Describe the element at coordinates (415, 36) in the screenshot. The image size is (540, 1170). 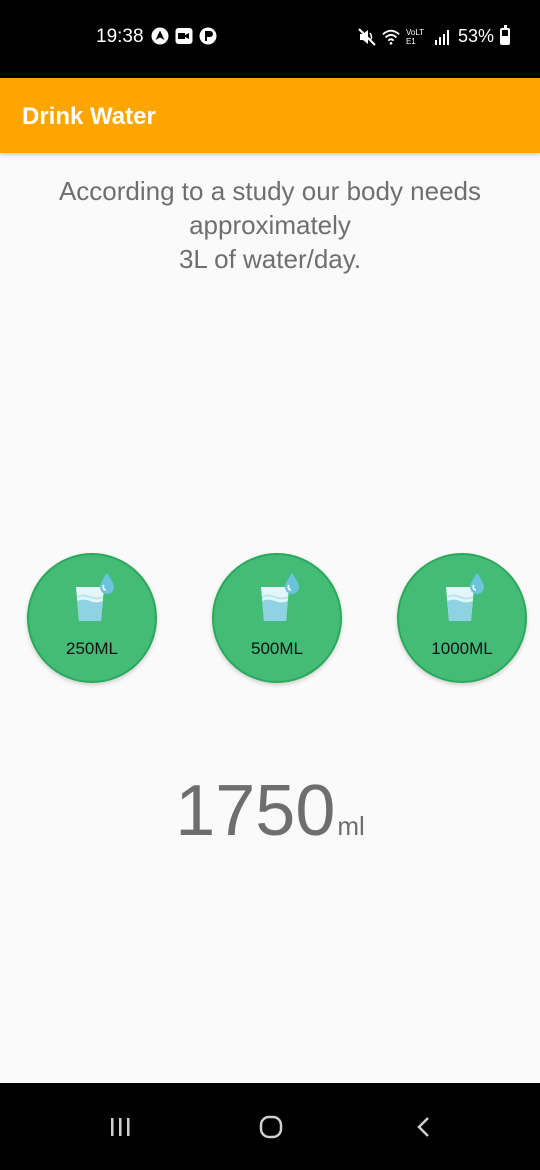
I see `volte-label: VoLTE1` at that location.